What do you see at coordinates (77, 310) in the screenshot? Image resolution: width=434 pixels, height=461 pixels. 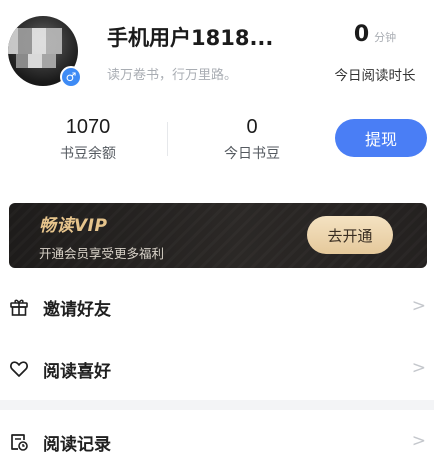 I see `menu-label-invite-friends: 邀请好友` at bounding box center [77, 310].